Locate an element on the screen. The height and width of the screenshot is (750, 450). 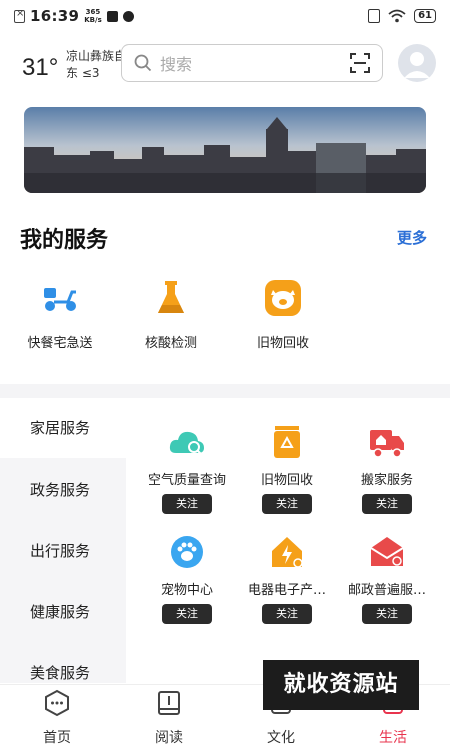
electric-house-icon is located at coordinates (287, 552).